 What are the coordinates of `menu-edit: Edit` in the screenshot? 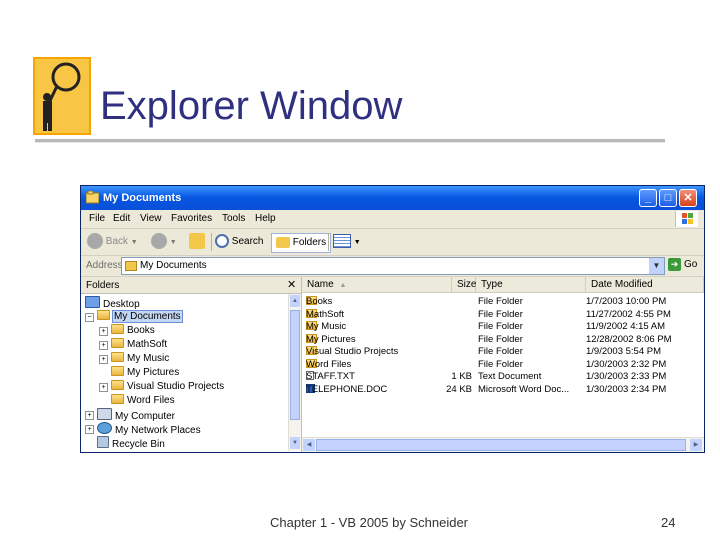 It's located at (121, 218).